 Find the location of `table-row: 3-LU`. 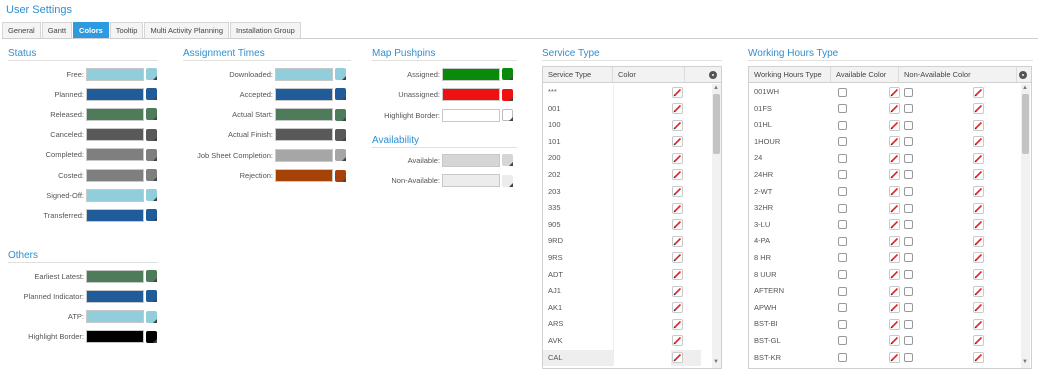

table-row: 3-LU is located at coordinates (876, 225).